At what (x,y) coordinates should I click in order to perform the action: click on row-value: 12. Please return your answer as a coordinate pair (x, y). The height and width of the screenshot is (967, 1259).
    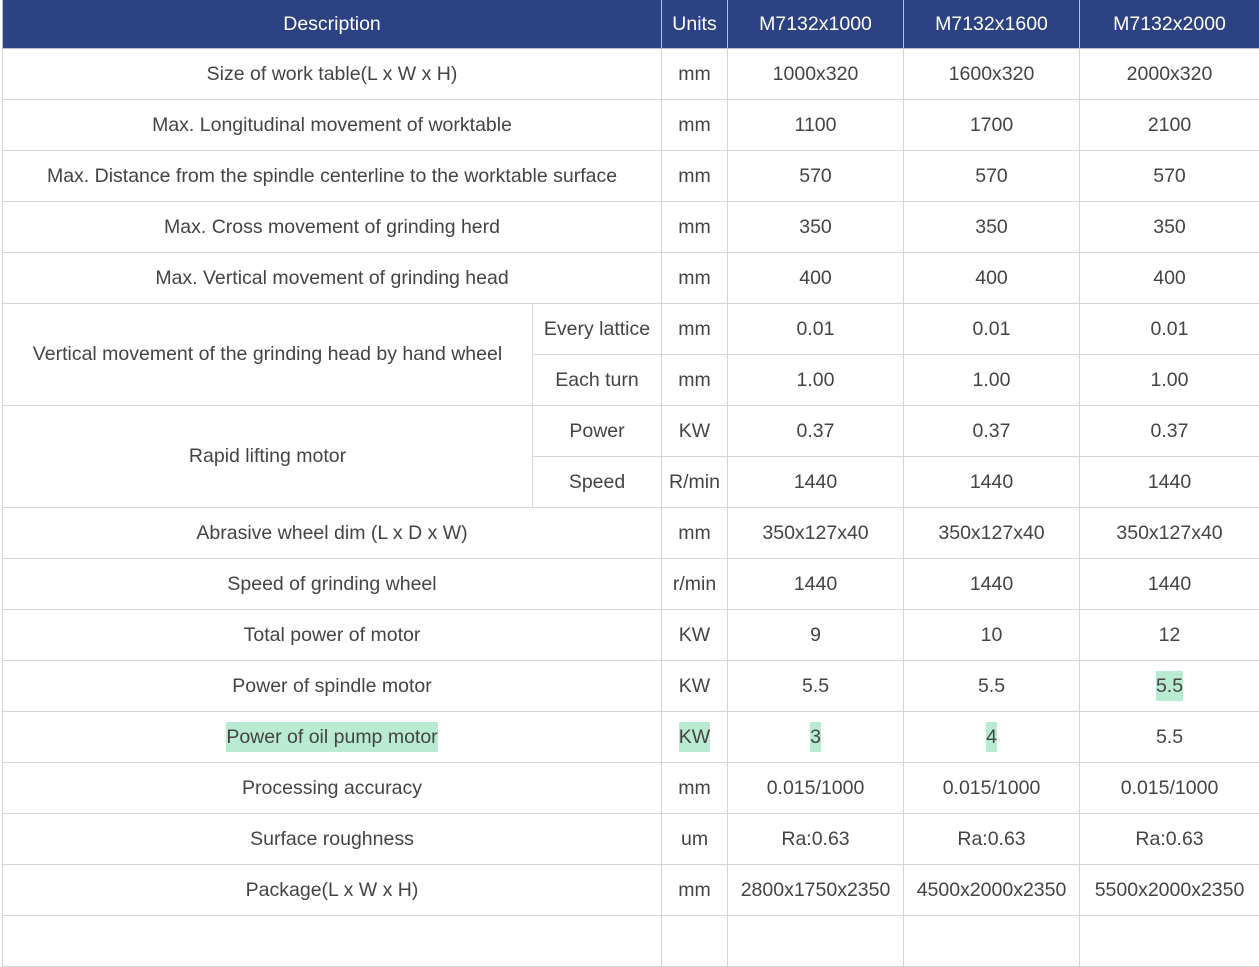
    Looking at the image, I should click on (1169, 635).